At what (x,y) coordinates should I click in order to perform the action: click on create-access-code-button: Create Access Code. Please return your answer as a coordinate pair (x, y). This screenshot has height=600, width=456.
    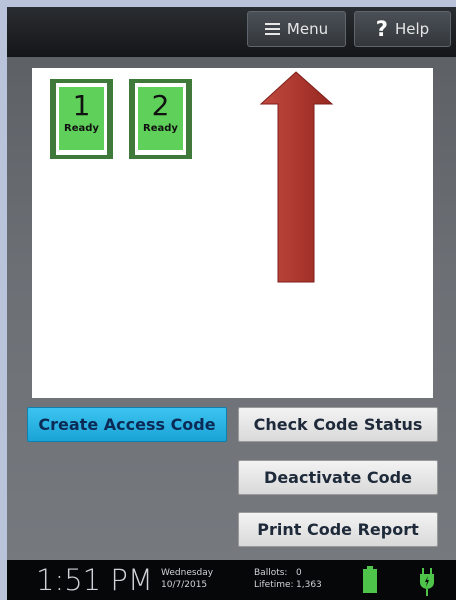
    Looking at the image, I should click on (127, 424).